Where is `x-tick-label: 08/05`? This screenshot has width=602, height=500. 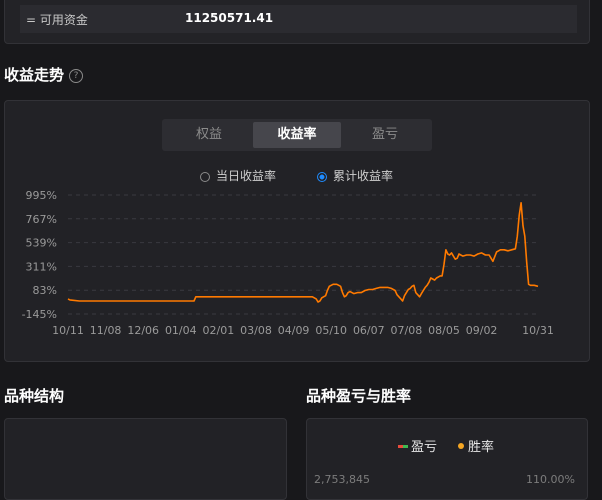 x-tick-label: 08/05 is located at coordinates (444, 330).